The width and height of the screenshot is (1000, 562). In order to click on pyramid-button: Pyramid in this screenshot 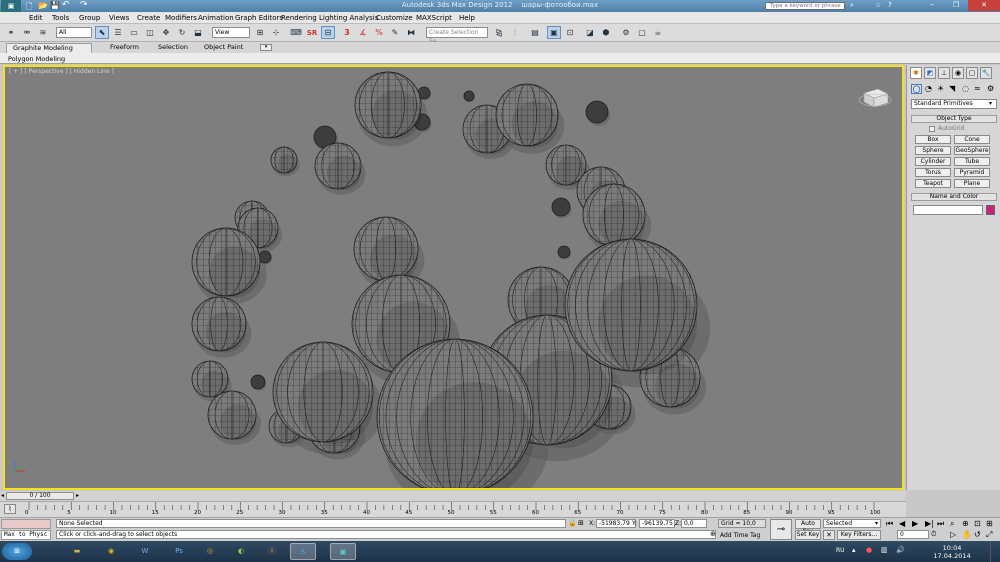, I will do `click(972, 172)`.